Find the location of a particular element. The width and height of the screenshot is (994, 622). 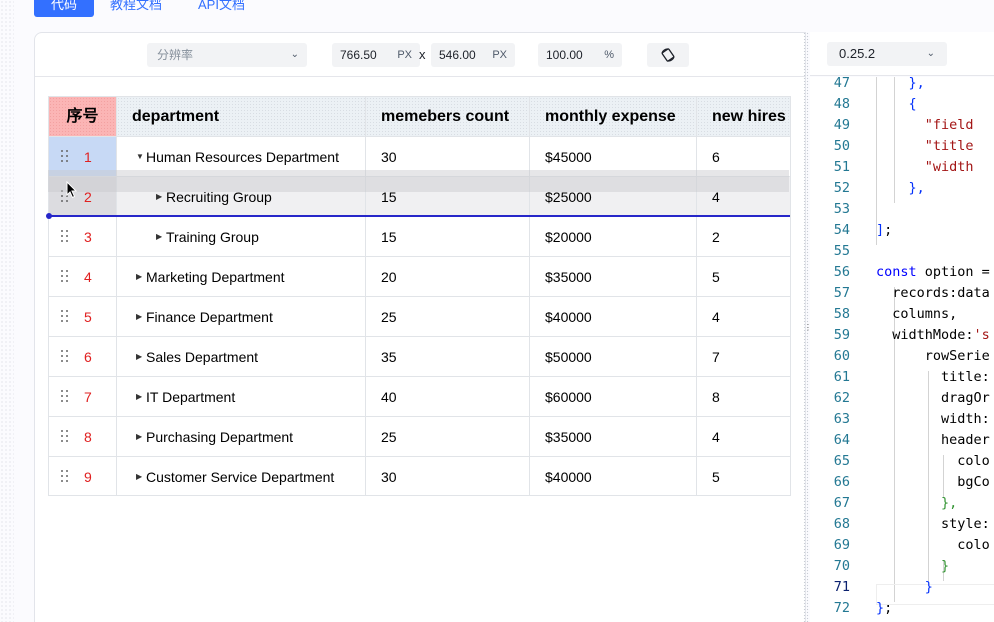

code-line: style: is located at coordinates (933, 524).